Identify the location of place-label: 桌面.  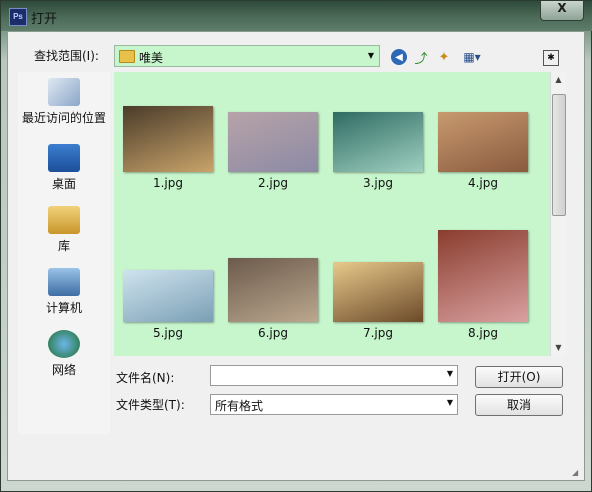
(63, 184).